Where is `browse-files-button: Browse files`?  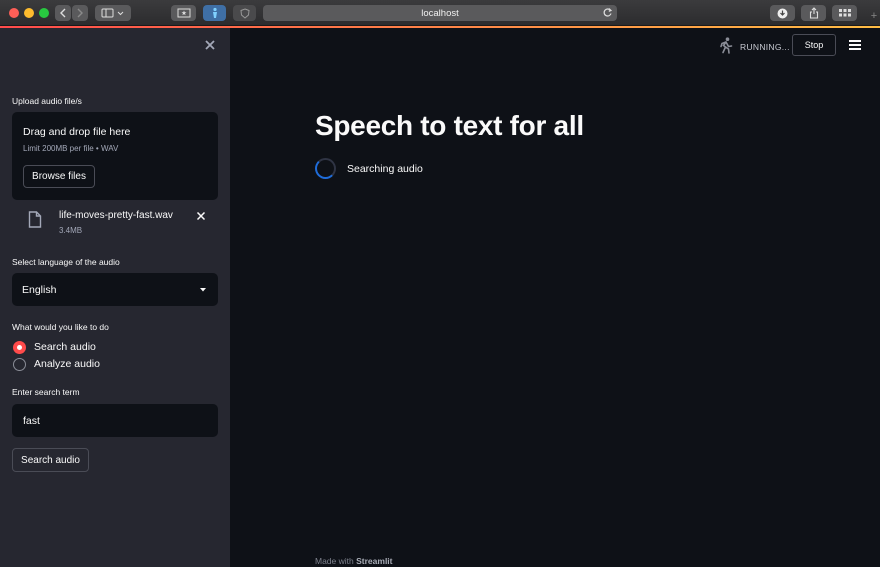 browse-files-button: Browse files is located at coordinates (59, 176).